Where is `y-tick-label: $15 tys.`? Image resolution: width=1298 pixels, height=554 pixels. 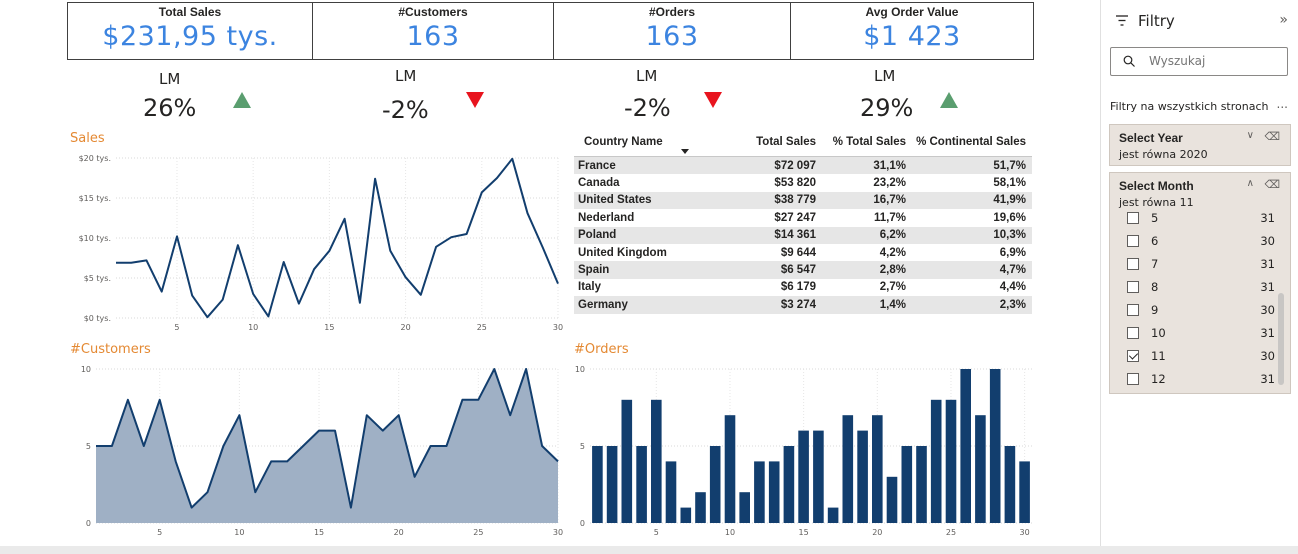
y-tick-label: $15 tys. is located at coordinates (95, 198).